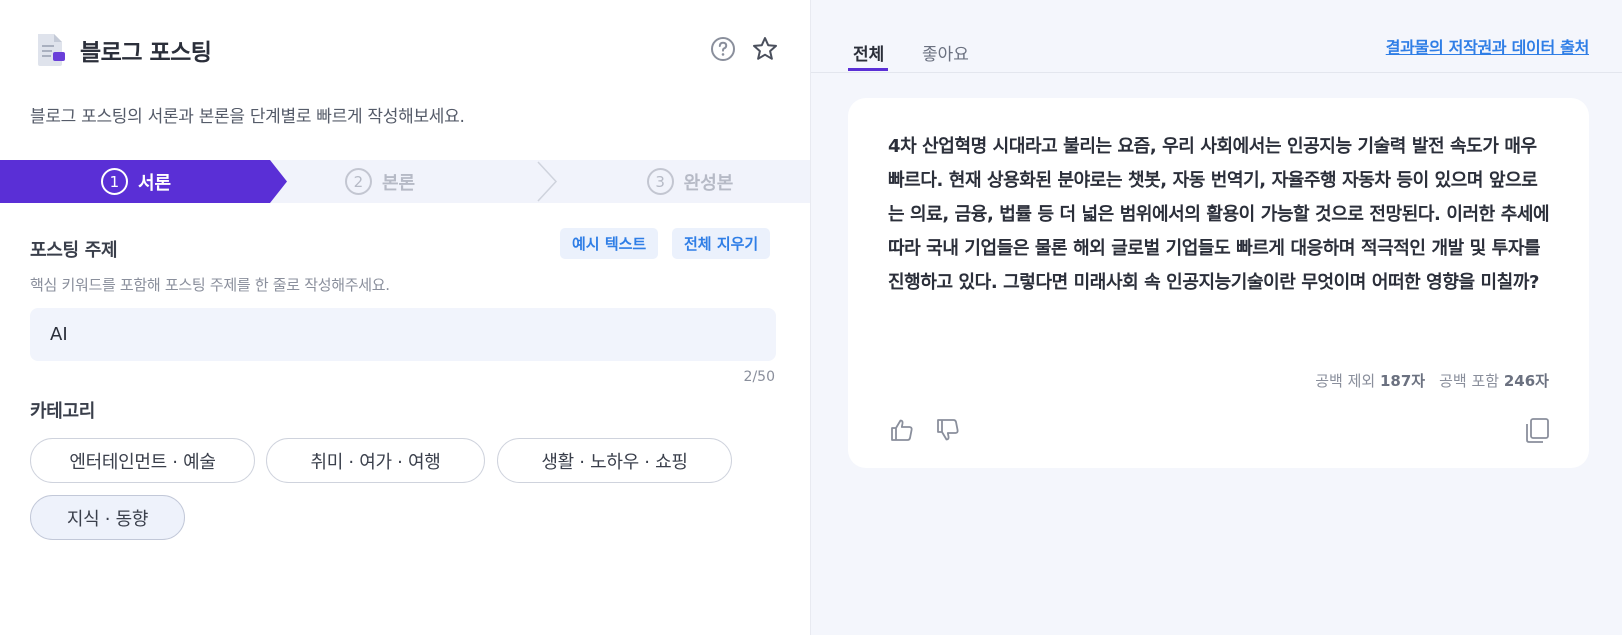 The width and height of the screenshot is (1622, 635). I want to click on document-icon, so click(50, 50).